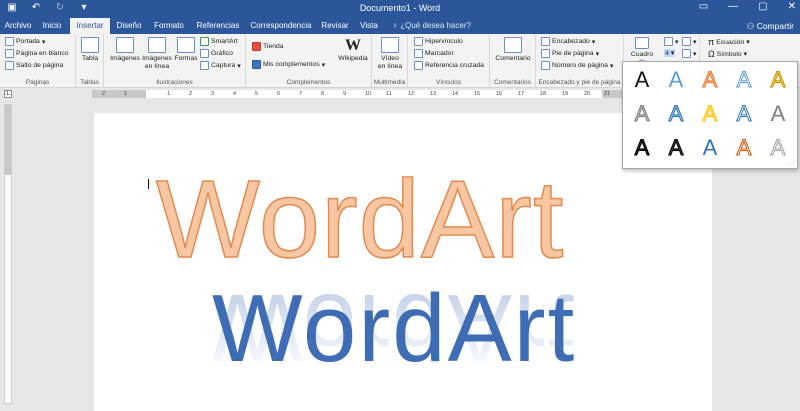 The width and height of the screenshot is (800, 411). Describe the element at coordinates (90, 26) in the screenshot. I see `tab-insertar: Insertar` at that location.